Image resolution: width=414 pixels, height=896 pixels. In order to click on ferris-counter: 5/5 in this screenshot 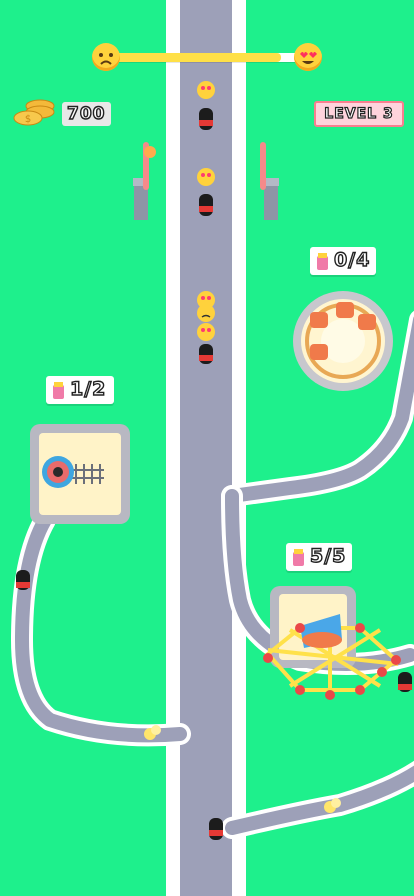, I will do `click(319, 557)`.